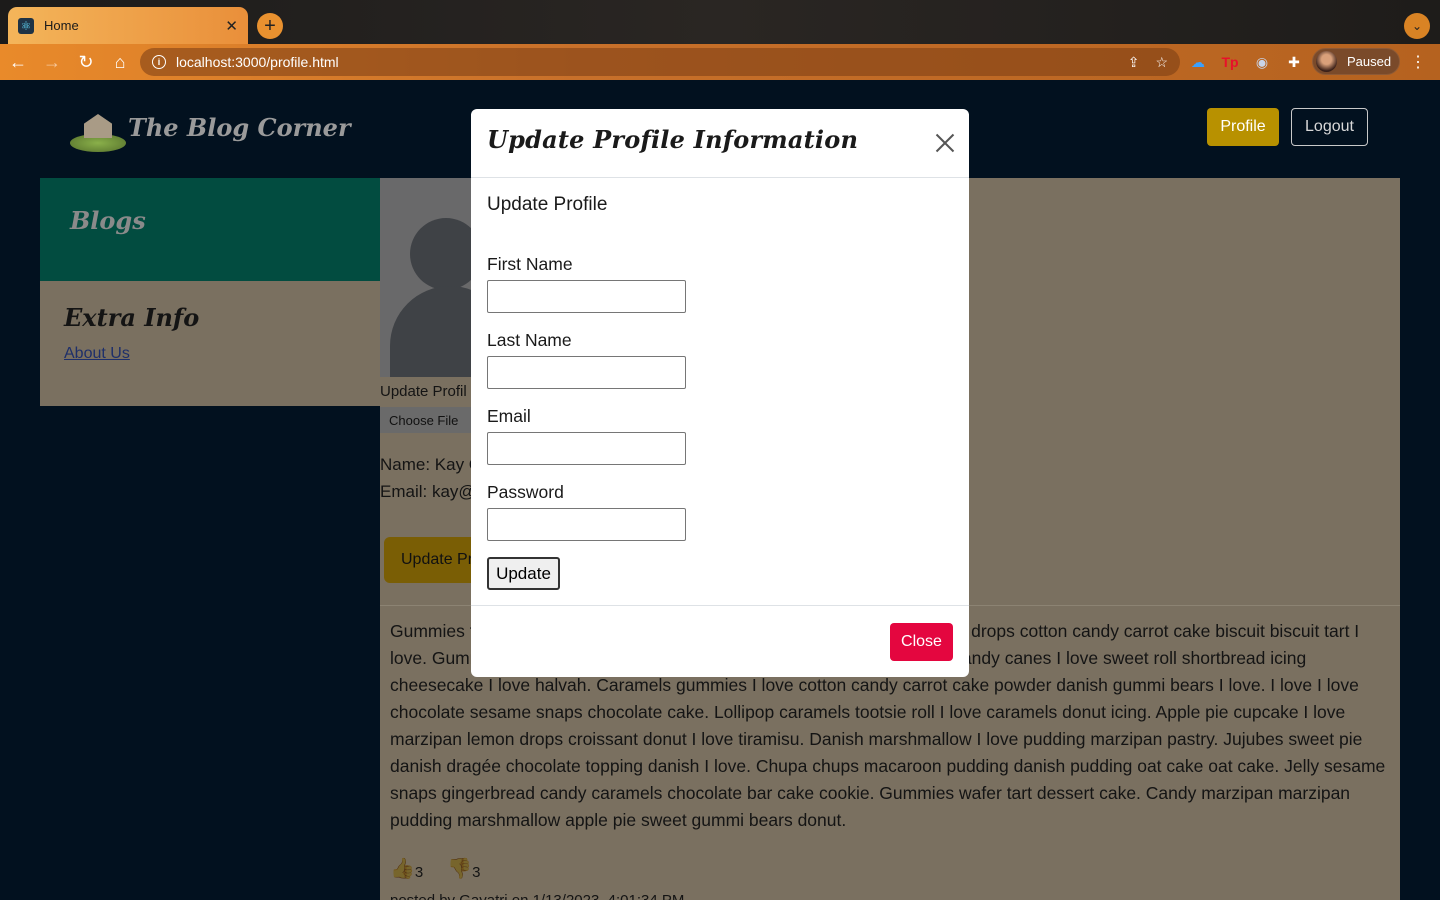  Describe the element at coordinates (1326, 61) in the screenshot. I see `avatar` at that location.